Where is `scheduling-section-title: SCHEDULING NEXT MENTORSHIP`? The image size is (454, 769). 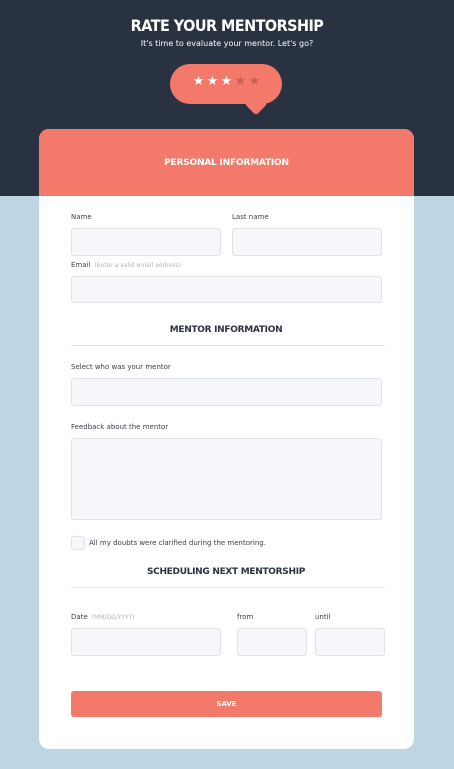
scheduling-section-title: SCHEDULING NEXT MENTORSHIP is located at coordinates (226, 572).